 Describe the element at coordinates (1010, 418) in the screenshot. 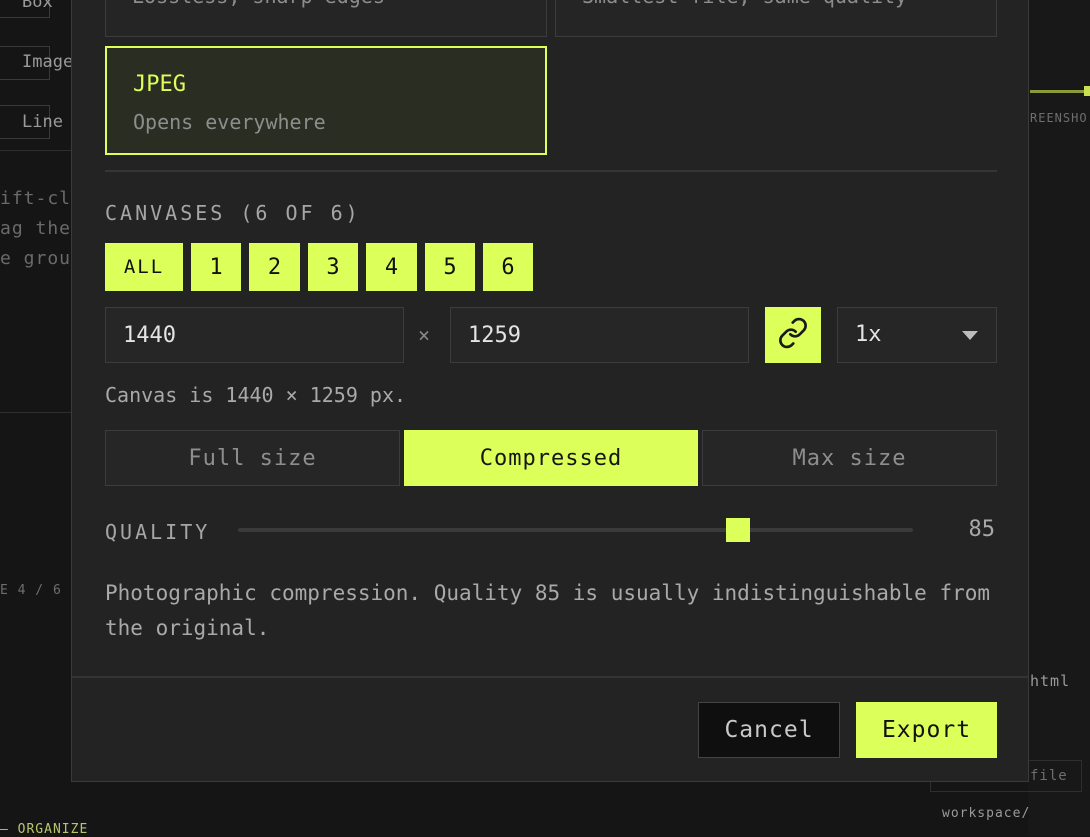

I see `bg-right-panel: REENSHO html file` at that location.